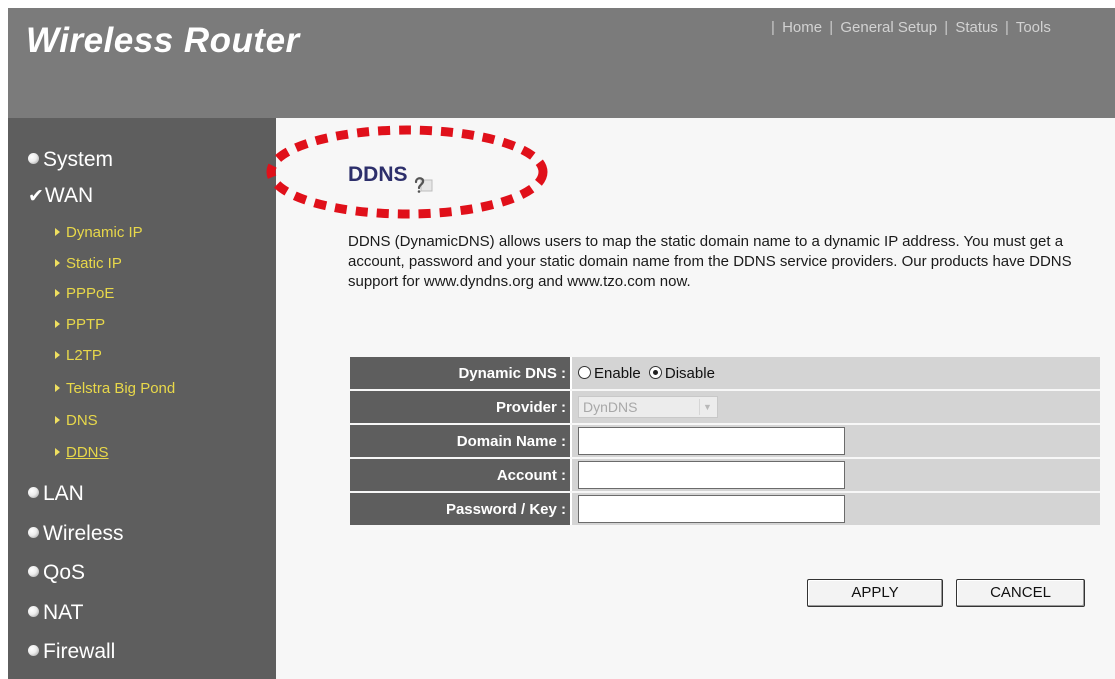 This screenshot has width=1115, height=679. What do you see at coordinates (711, 509) in the screenshot?
I see `password-key-field` at bounding box center [711, 509].